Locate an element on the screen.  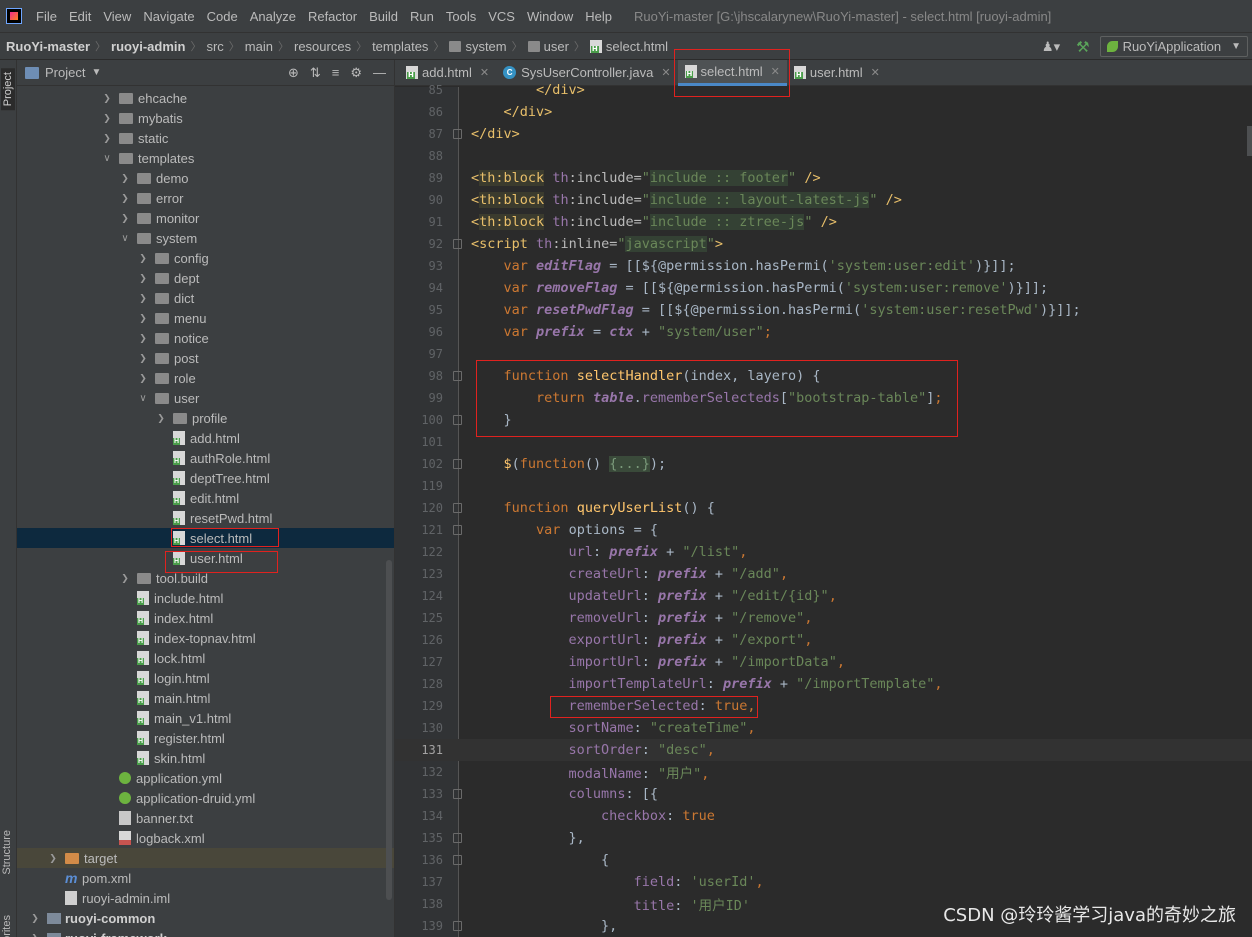
tree-item: ›deptTree.html is located at coordinates (205, 478).